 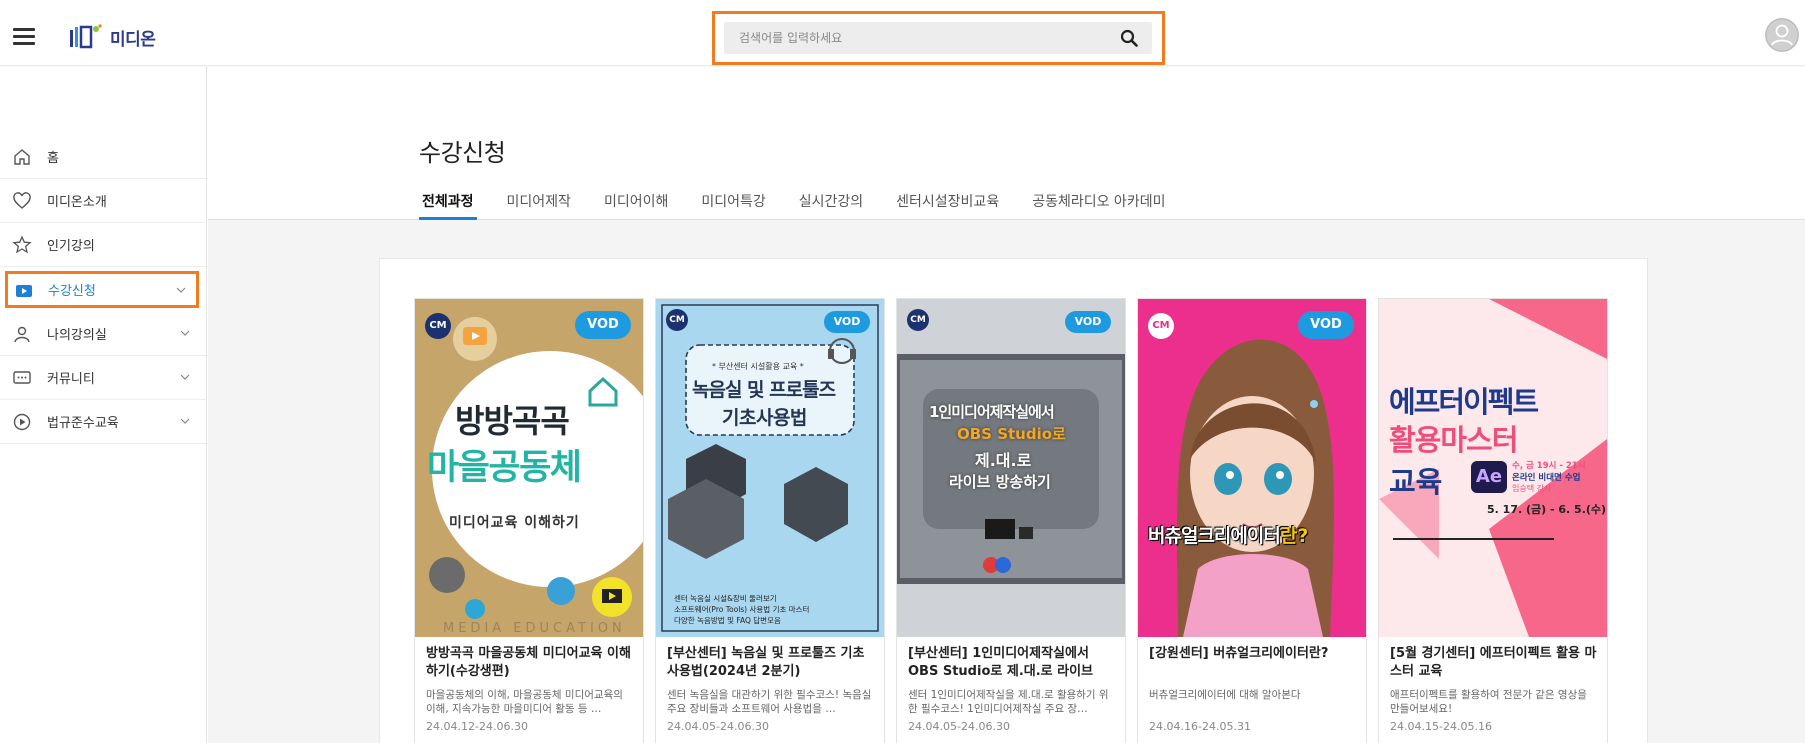 I want to click on course-title: [강원센터] 버츄얼크리에이터란?, so click(x=1239, y=653).